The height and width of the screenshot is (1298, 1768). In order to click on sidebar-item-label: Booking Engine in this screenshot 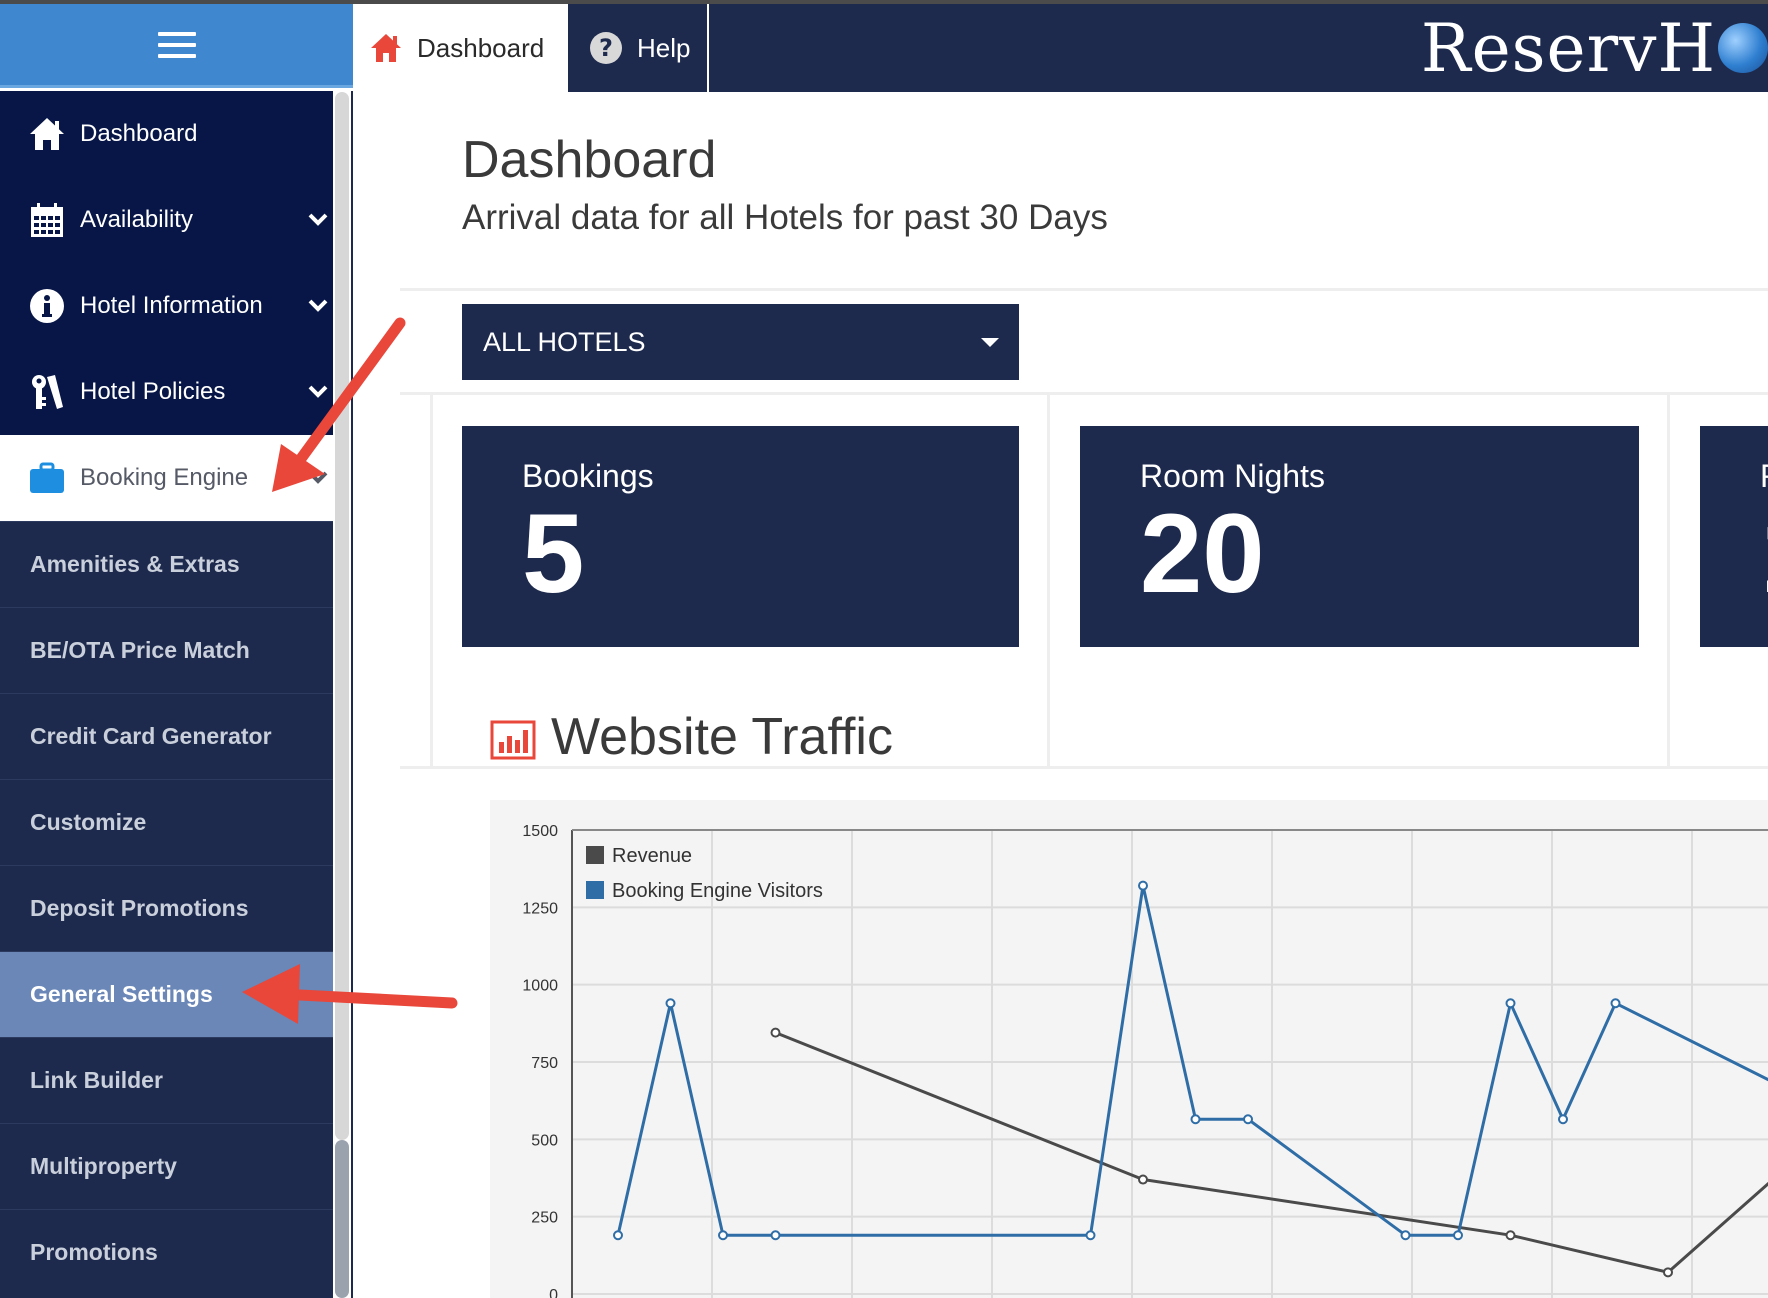, I will do `click(164, 477)`.